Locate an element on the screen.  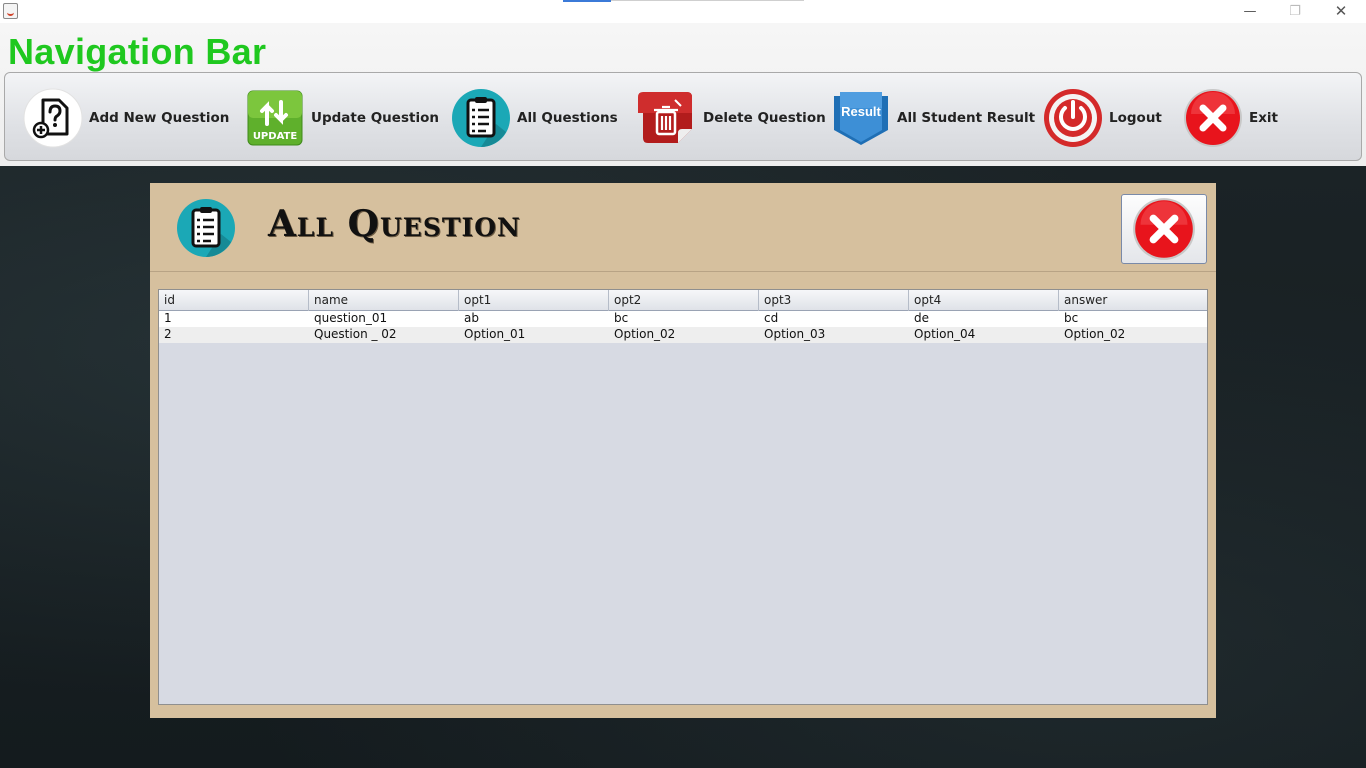
column-header-opt2: opt2 is located at coordinates (684, 300).